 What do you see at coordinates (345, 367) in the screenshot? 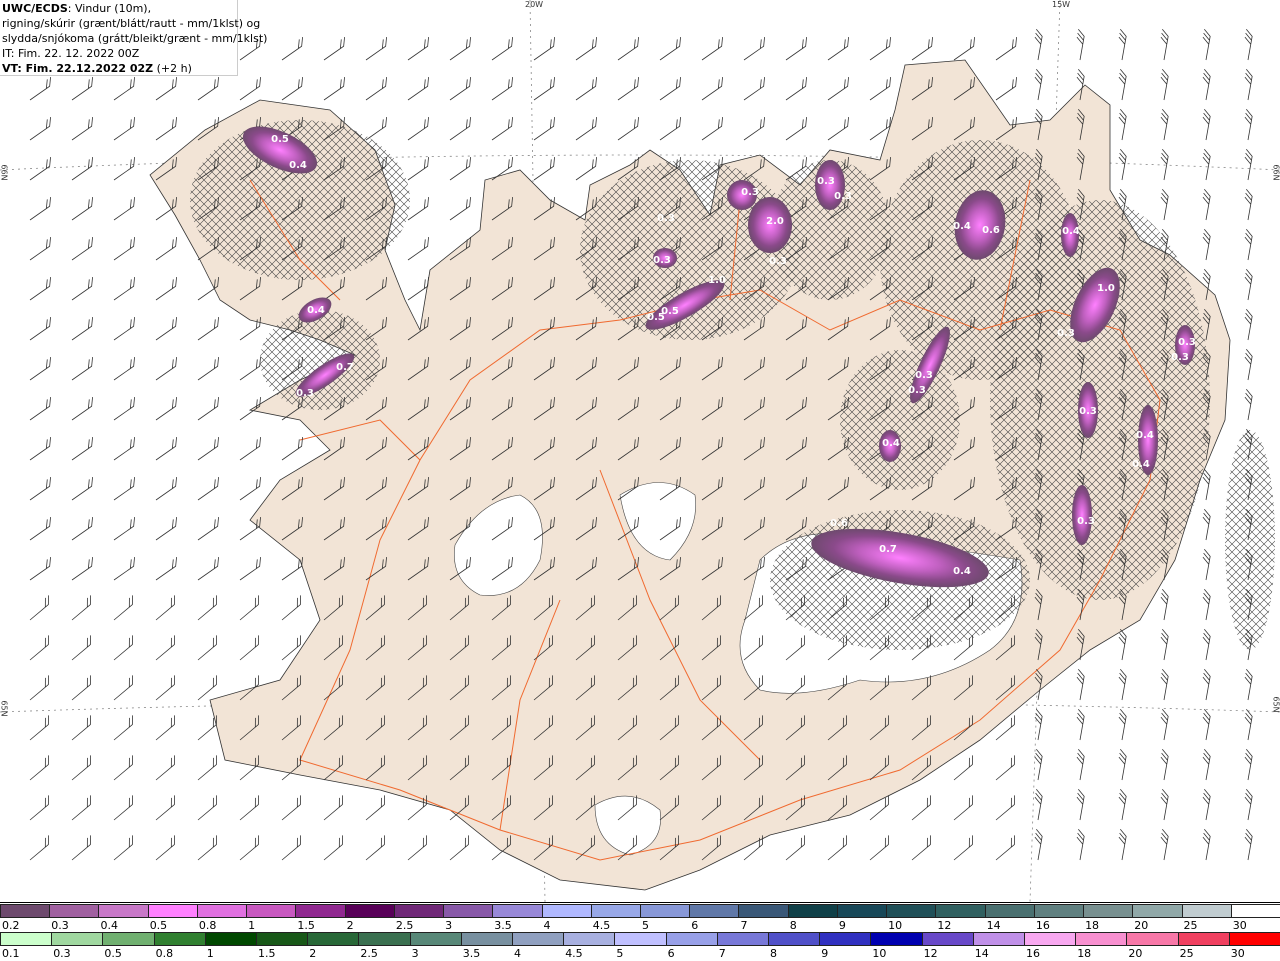
I see `precip-label: 0.7` at bounding box center [345, 367].